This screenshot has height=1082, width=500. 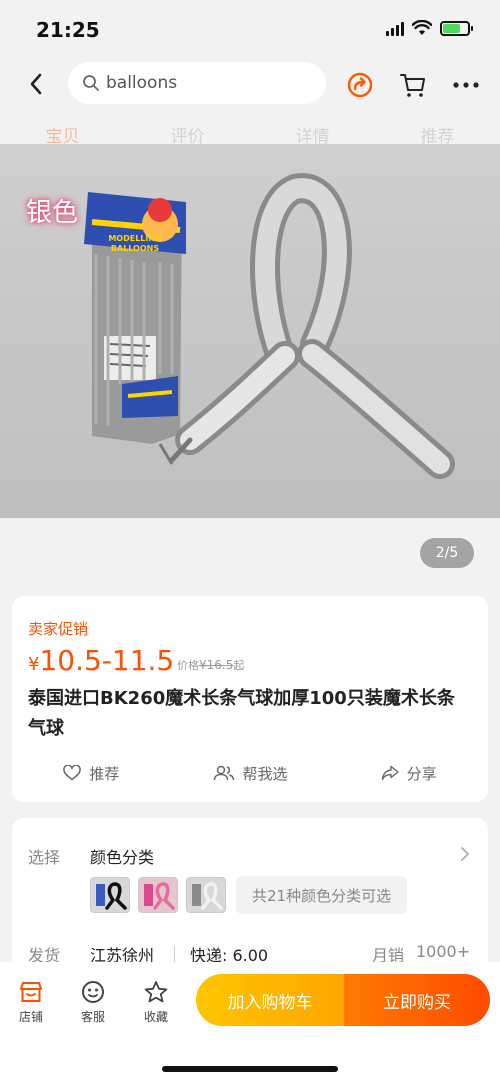 What do you see at coordinates (250, 140) in the screenshot?
I see `section-tabs: 宝贝 评价 详情 推荐` at bounding box center [250, 140].